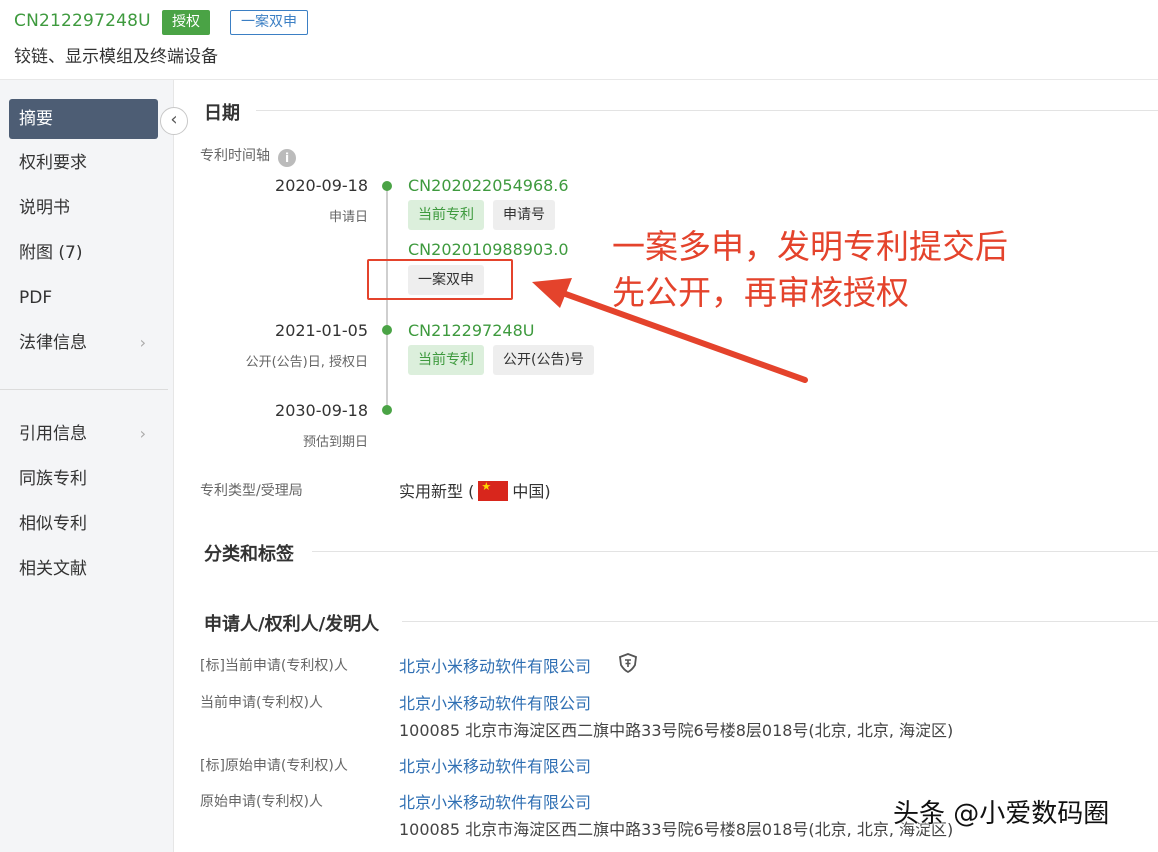 The image size is (1158, 852). I want to click on sidebar-item-legal-info: 法律信息 ›, so click(83, 343).